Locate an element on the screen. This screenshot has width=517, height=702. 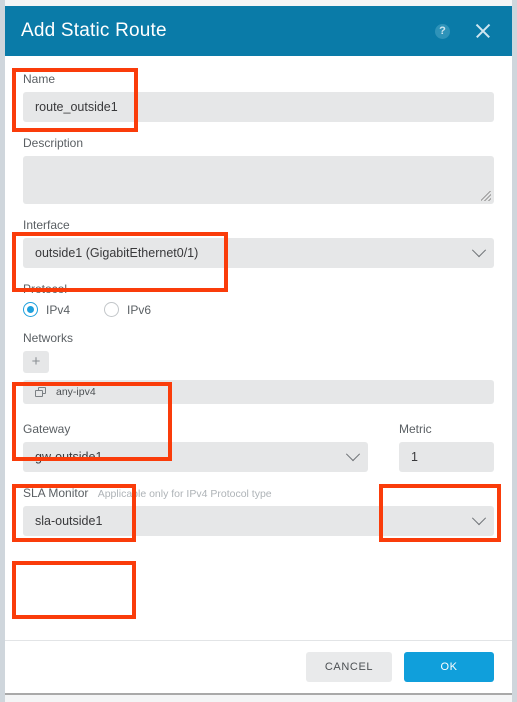
name-field-group: Name is located at coordinates (258, 97).